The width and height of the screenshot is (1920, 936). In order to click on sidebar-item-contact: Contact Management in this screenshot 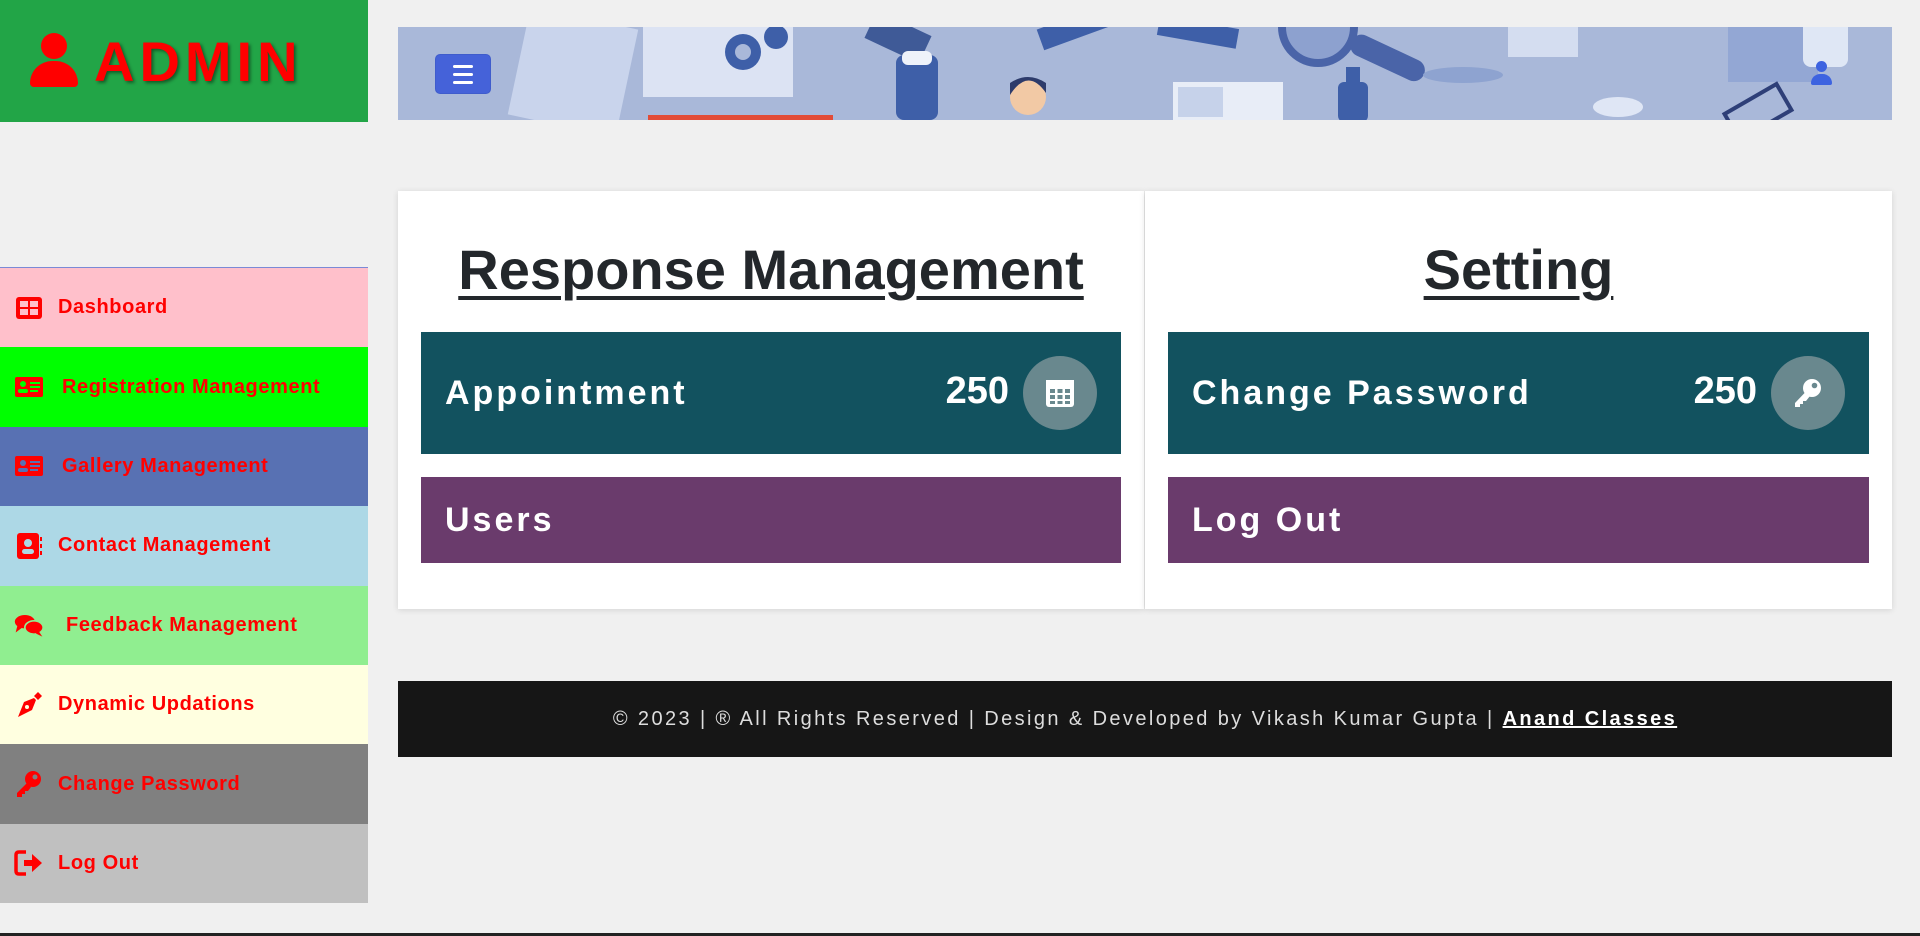, I will do `click(184, 546)`.